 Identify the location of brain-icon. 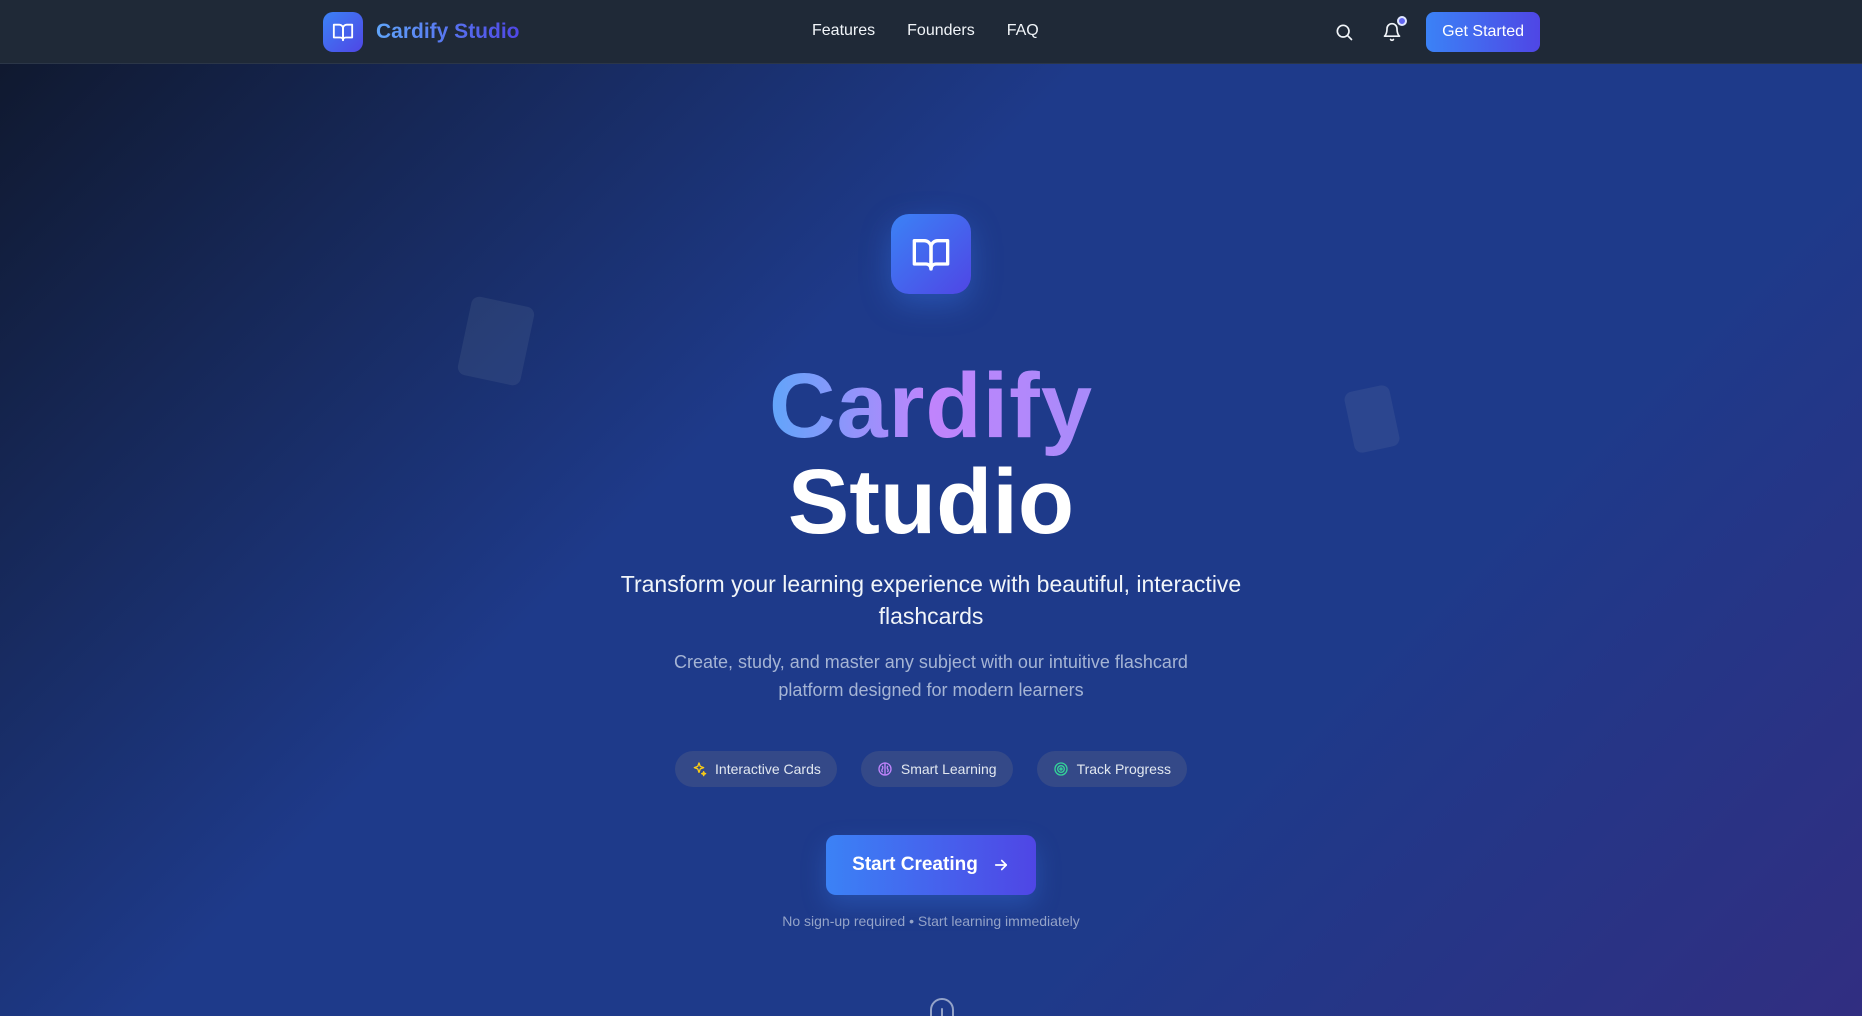
(885, 769).